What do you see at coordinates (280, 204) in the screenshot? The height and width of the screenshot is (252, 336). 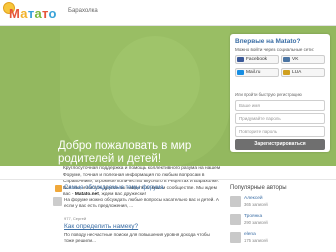 I see `author-item: Алексей 365 записей` at bounding box center [280, 204].